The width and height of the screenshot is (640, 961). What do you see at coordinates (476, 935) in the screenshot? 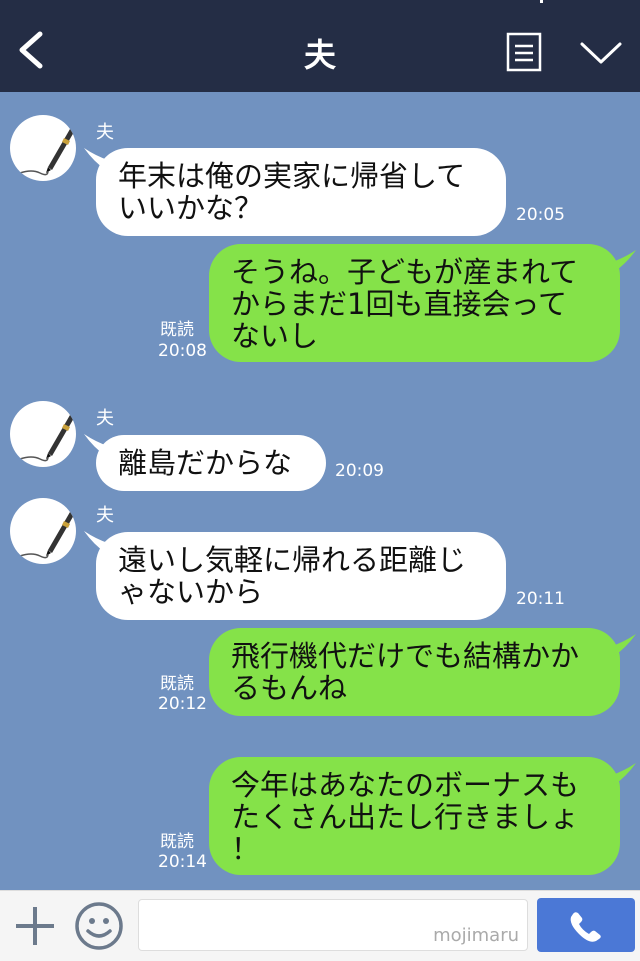
I see `watermark: mojimaru` at bounding box center [476, 935].